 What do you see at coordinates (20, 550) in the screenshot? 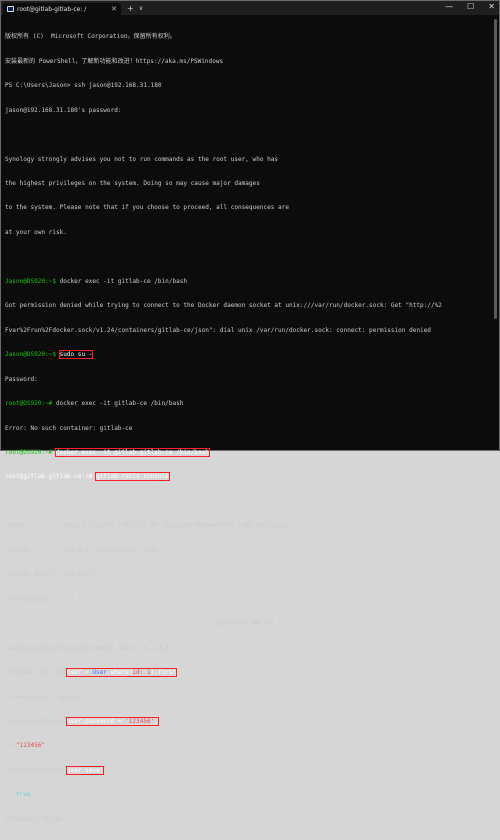
I see `version-key: GitLab:` at bounding box center [20, 550].